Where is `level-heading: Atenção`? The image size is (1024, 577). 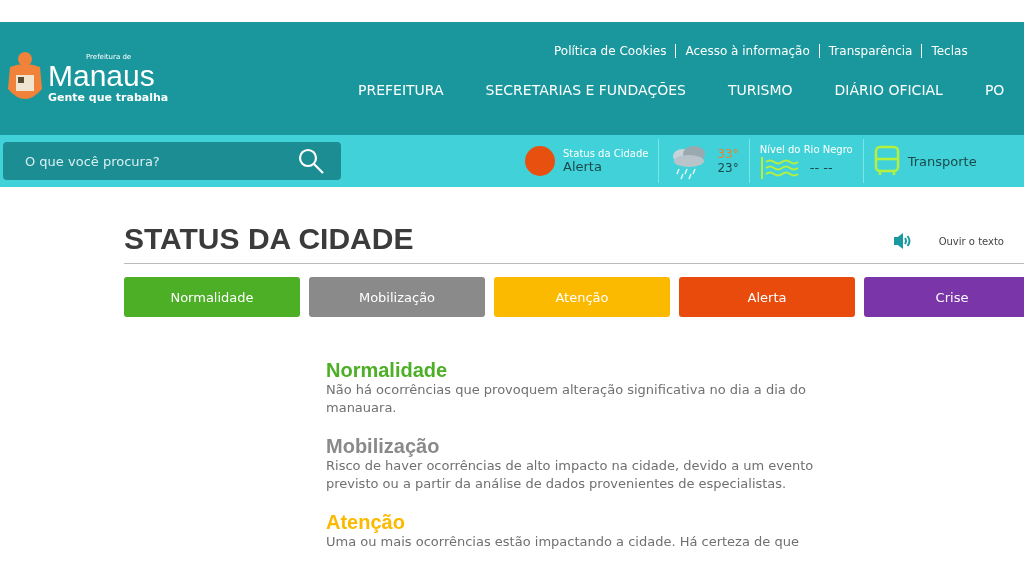 level-heading: Atenção is located at coordinates (366, 522).